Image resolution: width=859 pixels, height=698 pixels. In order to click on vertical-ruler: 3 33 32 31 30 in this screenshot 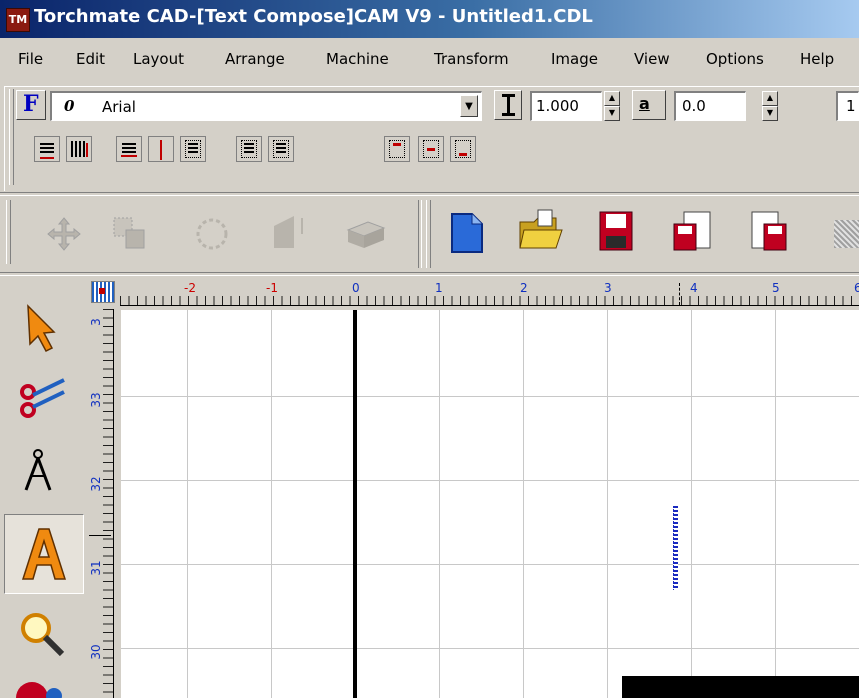, I will do `click(102, 503)`.